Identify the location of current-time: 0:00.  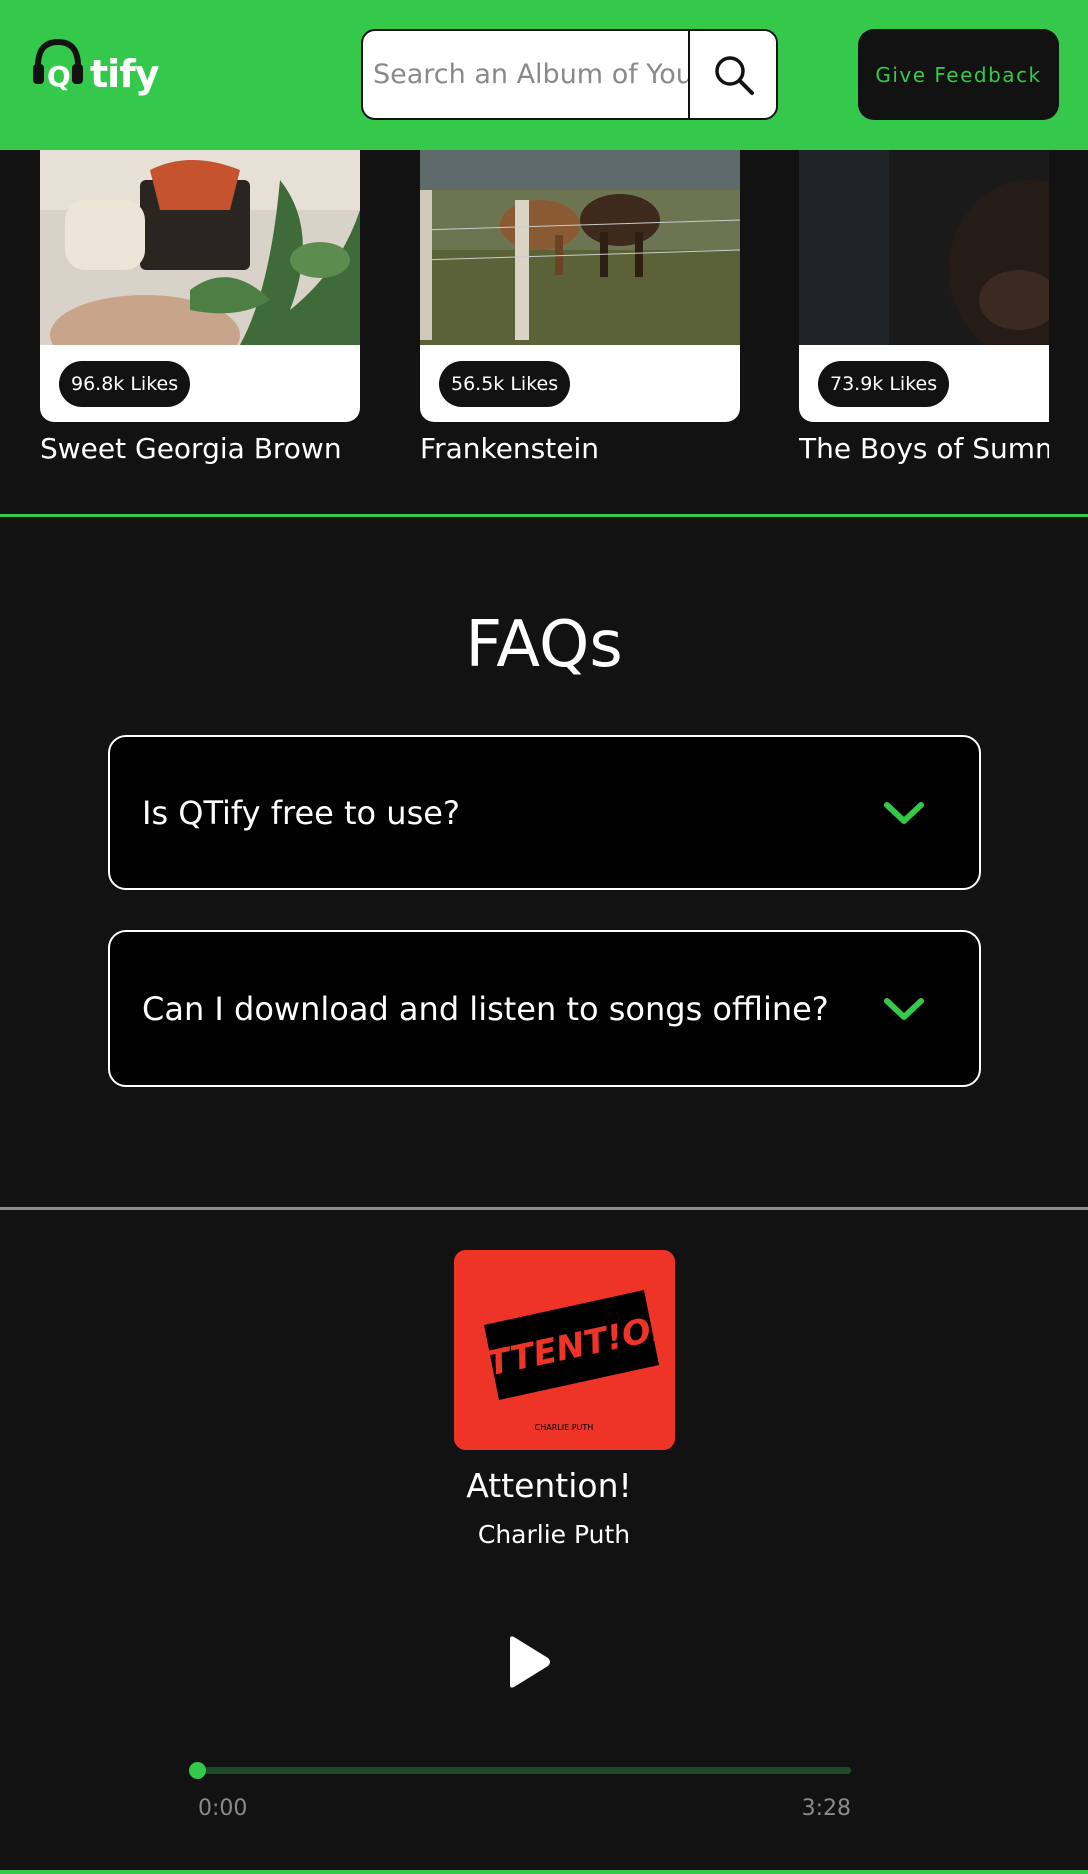
(223, 1808).